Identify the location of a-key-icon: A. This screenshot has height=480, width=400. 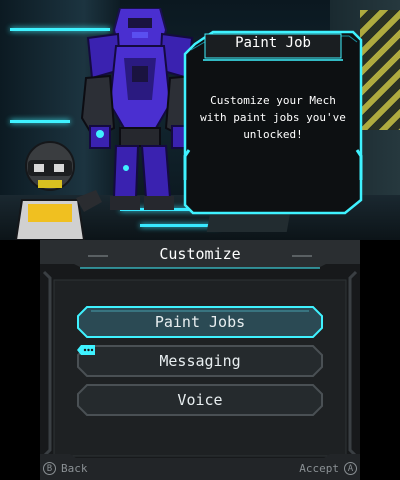
(350, 468).